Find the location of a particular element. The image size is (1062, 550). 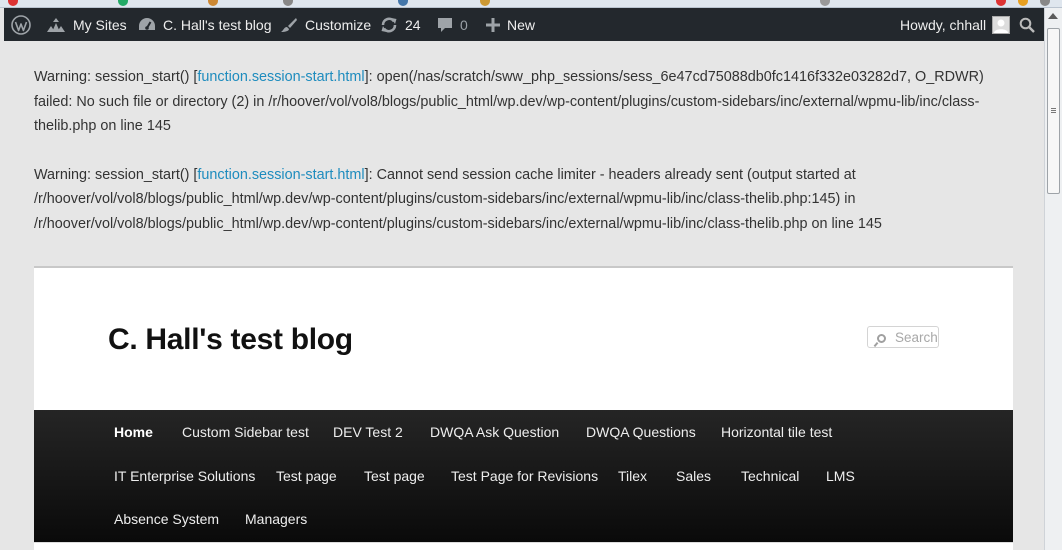

nav-item-sales: Sales is located at coordinates (693, 476).